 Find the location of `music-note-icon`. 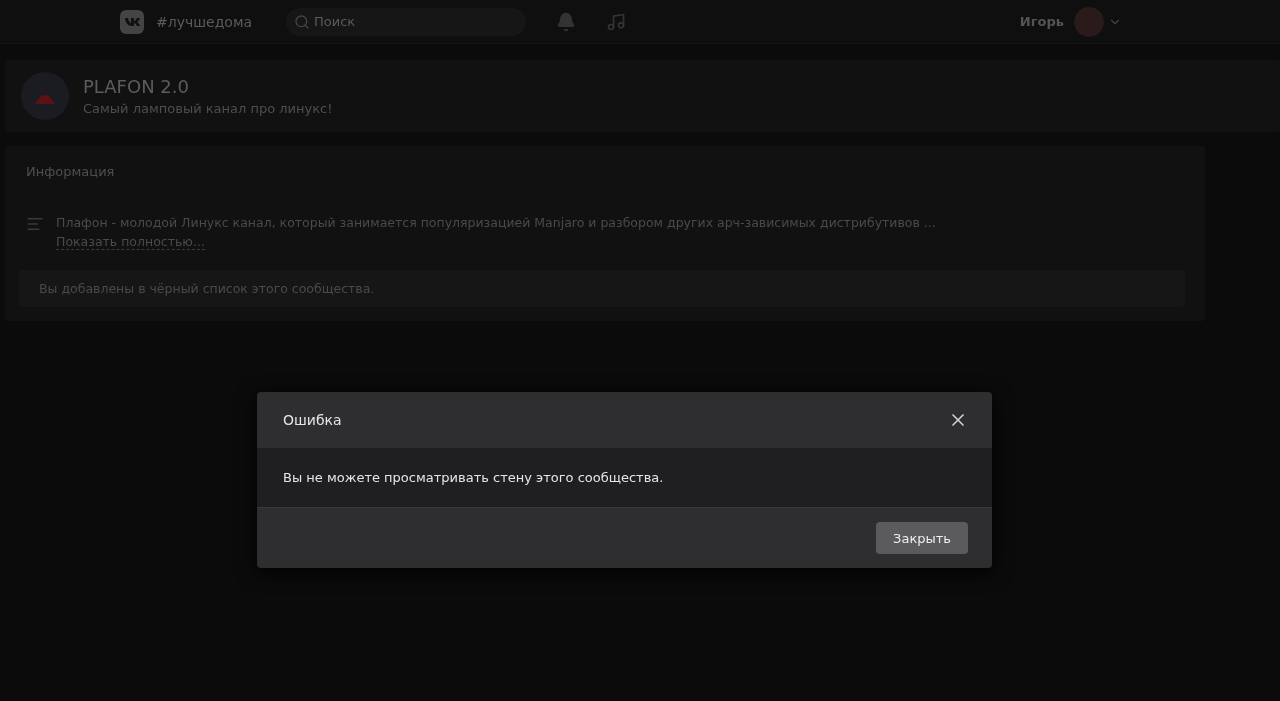

music-note-icon is located at coordinates (616, 21).